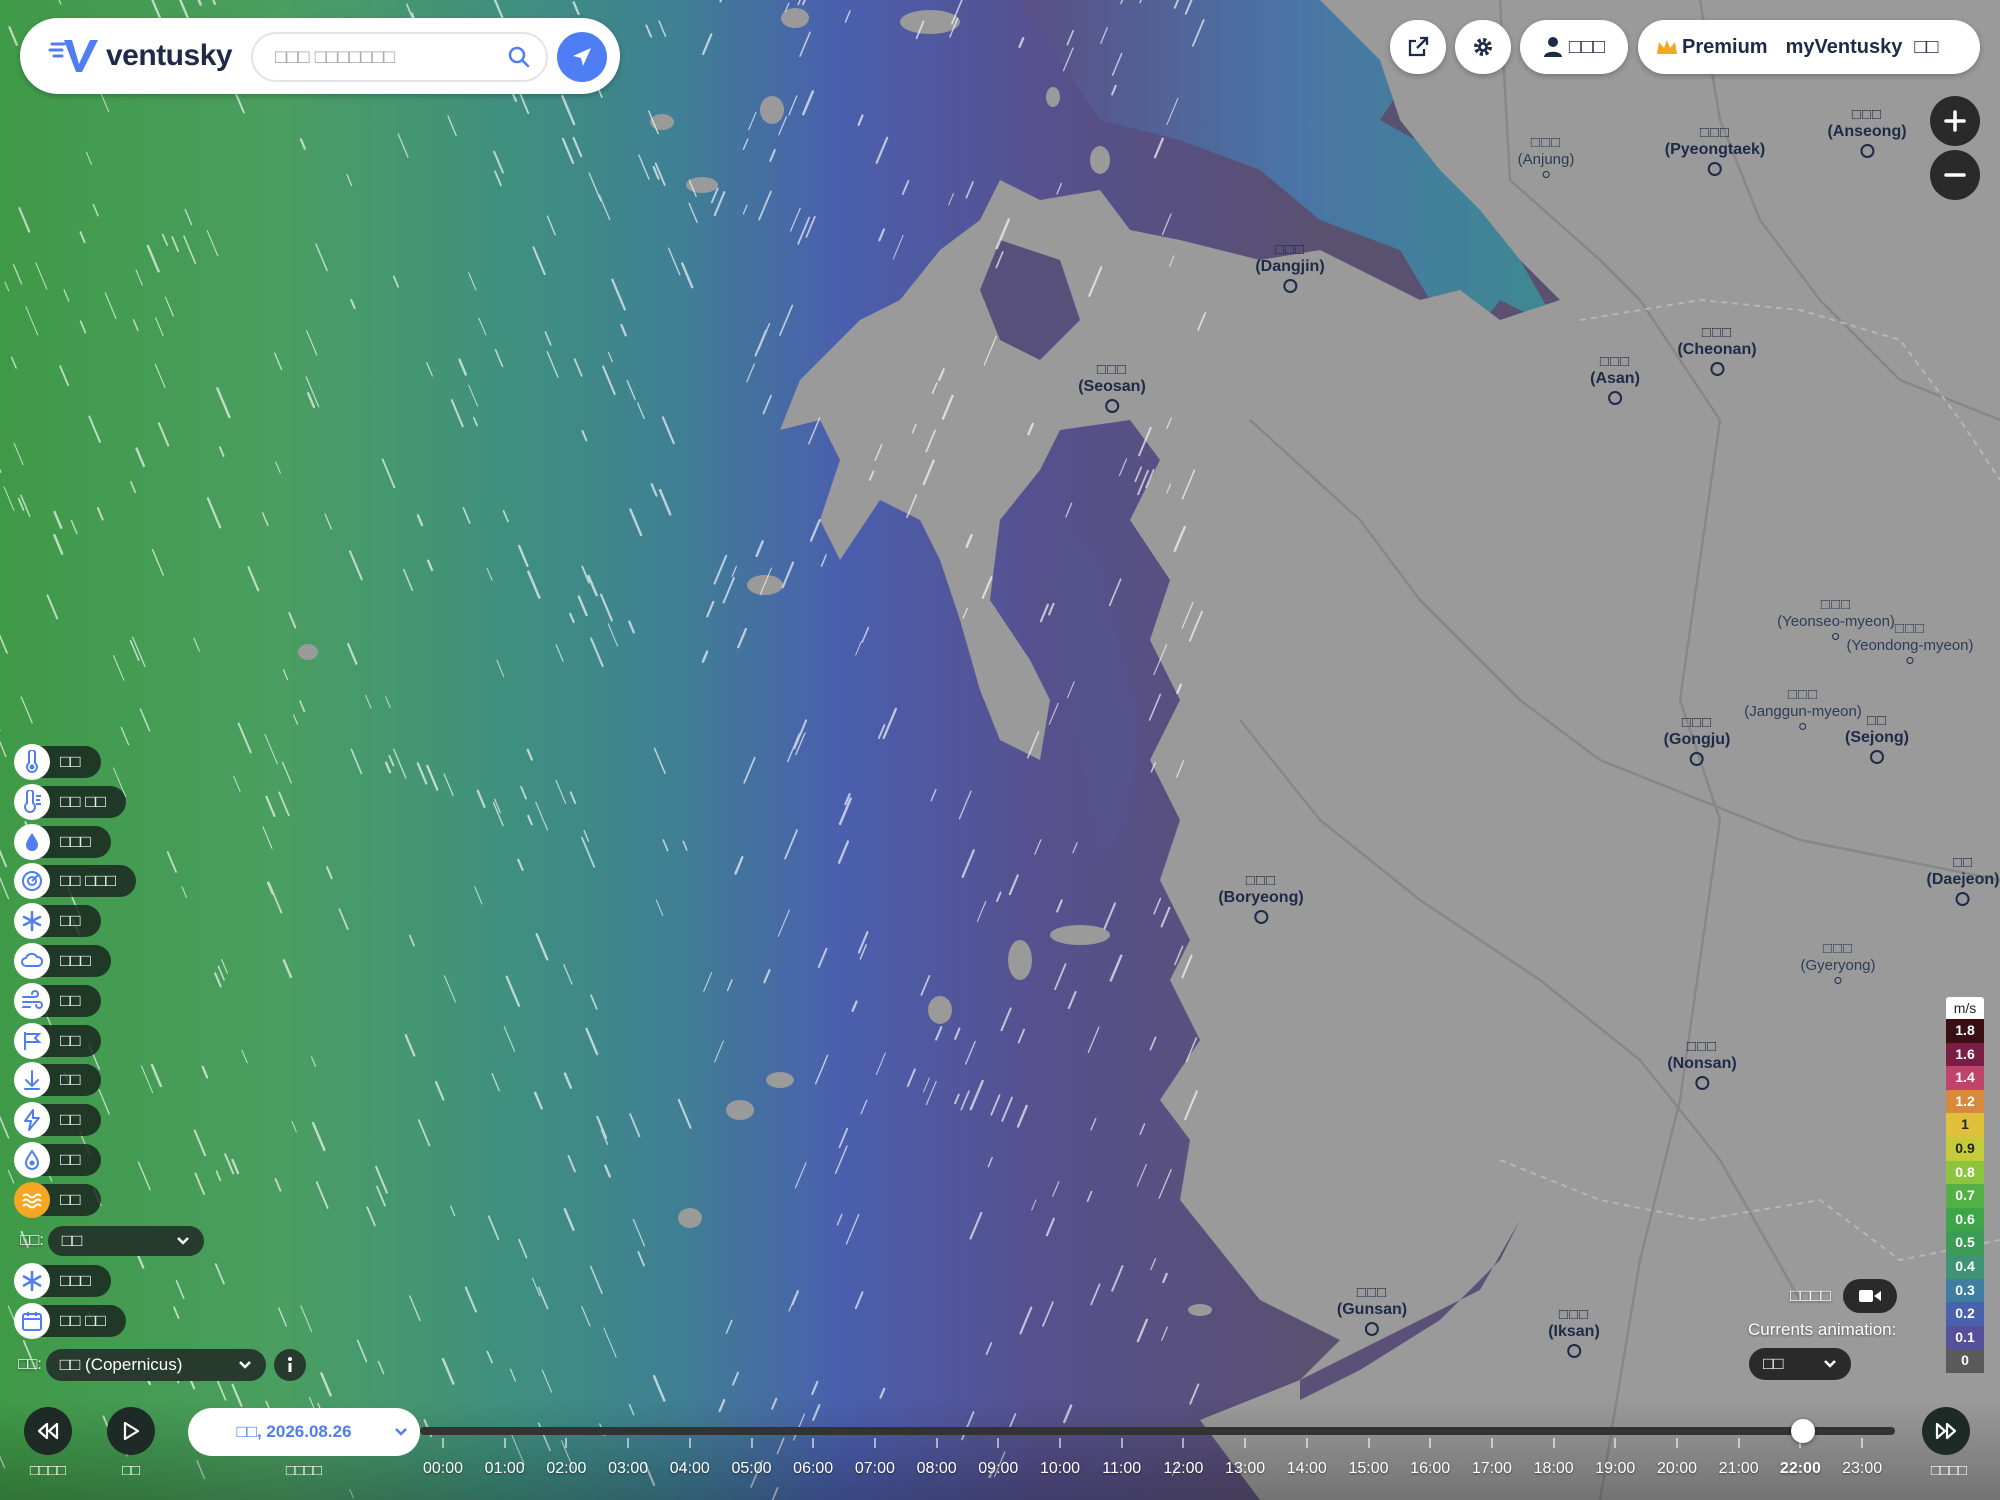 The height and width of the screenshot is (1500, 2000). Describe the element at coordinates (1677, 1469) in the screenshot. I see `timeline-hour: 20:00` at that location.